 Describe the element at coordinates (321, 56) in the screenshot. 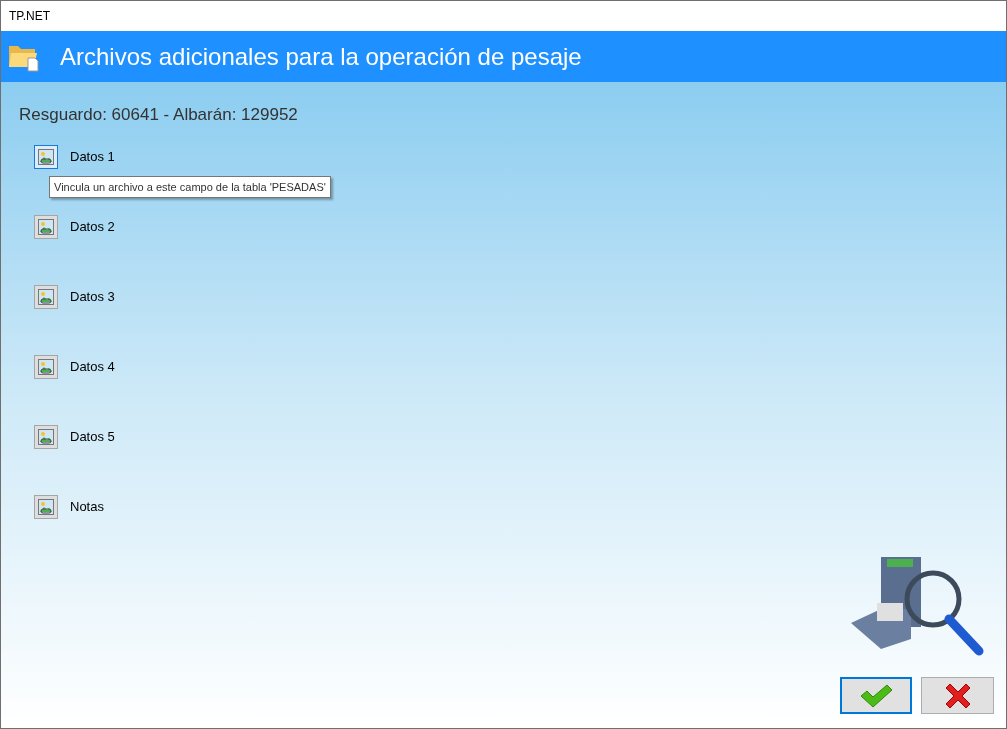

I see `header-title: Archivos adicionales para la operación de pesaje` at that location.